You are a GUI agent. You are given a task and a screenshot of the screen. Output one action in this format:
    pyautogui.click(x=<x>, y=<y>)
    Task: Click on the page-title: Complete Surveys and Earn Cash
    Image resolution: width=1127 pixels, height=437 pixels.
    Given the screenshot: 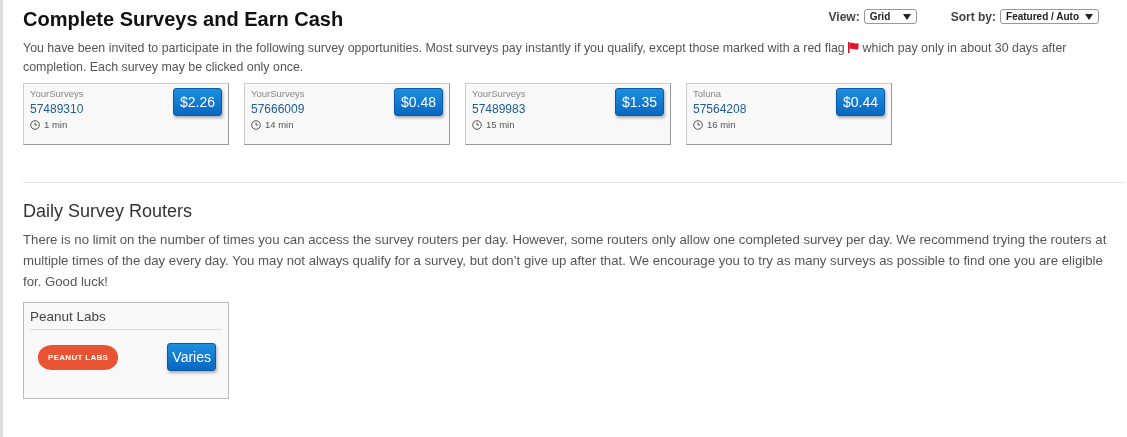 What is the action you would take?
    pyautogui.click(x=183, y=19)
    